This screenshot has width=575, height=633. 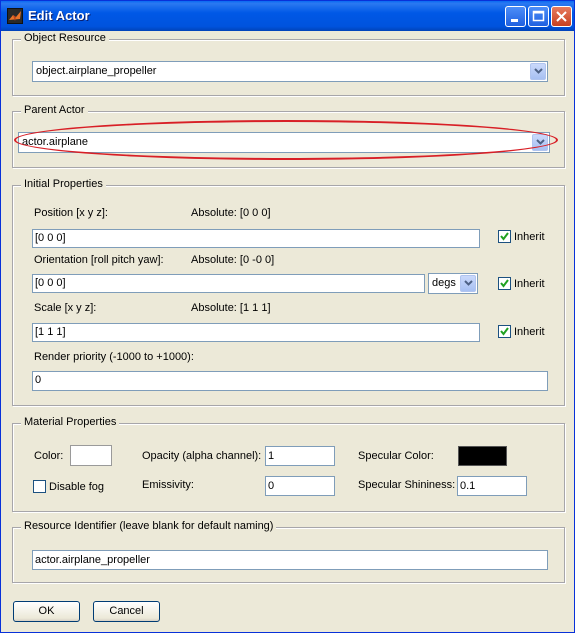 What do you see at coordinates (290, 71) in the screenshot?
I see `object-resource-select: object.airplane_propeller` at bounding box center [290, 71].